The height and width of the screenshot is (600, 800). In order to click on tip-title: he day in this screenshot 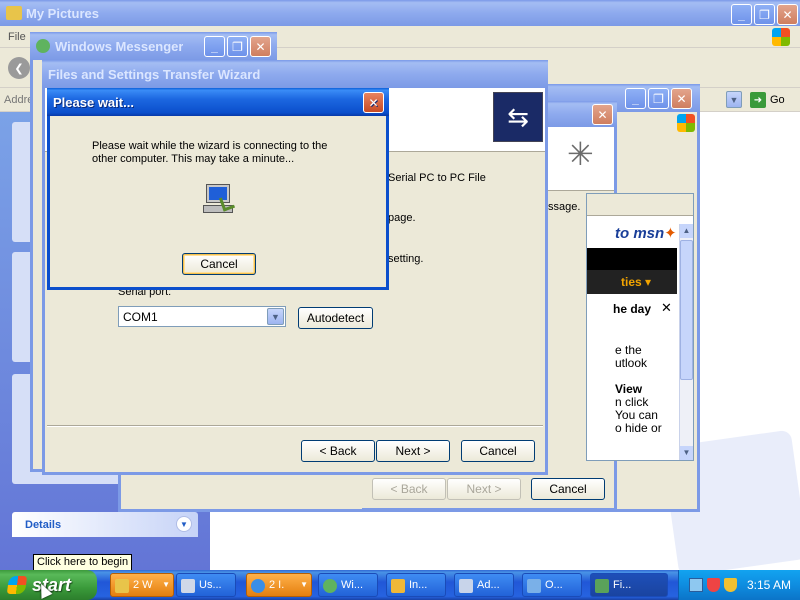, I will do `click(632, 309)`.